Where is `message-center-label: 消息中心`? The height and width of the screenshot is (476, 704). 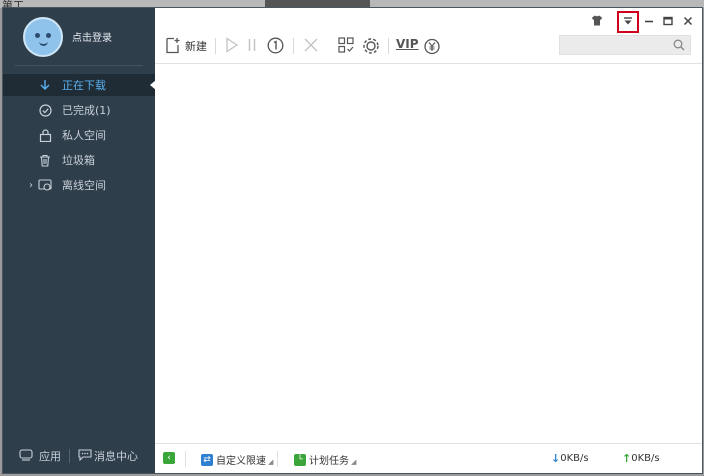
message-center-label: 消息中心 is located at coordinates (116, 456).